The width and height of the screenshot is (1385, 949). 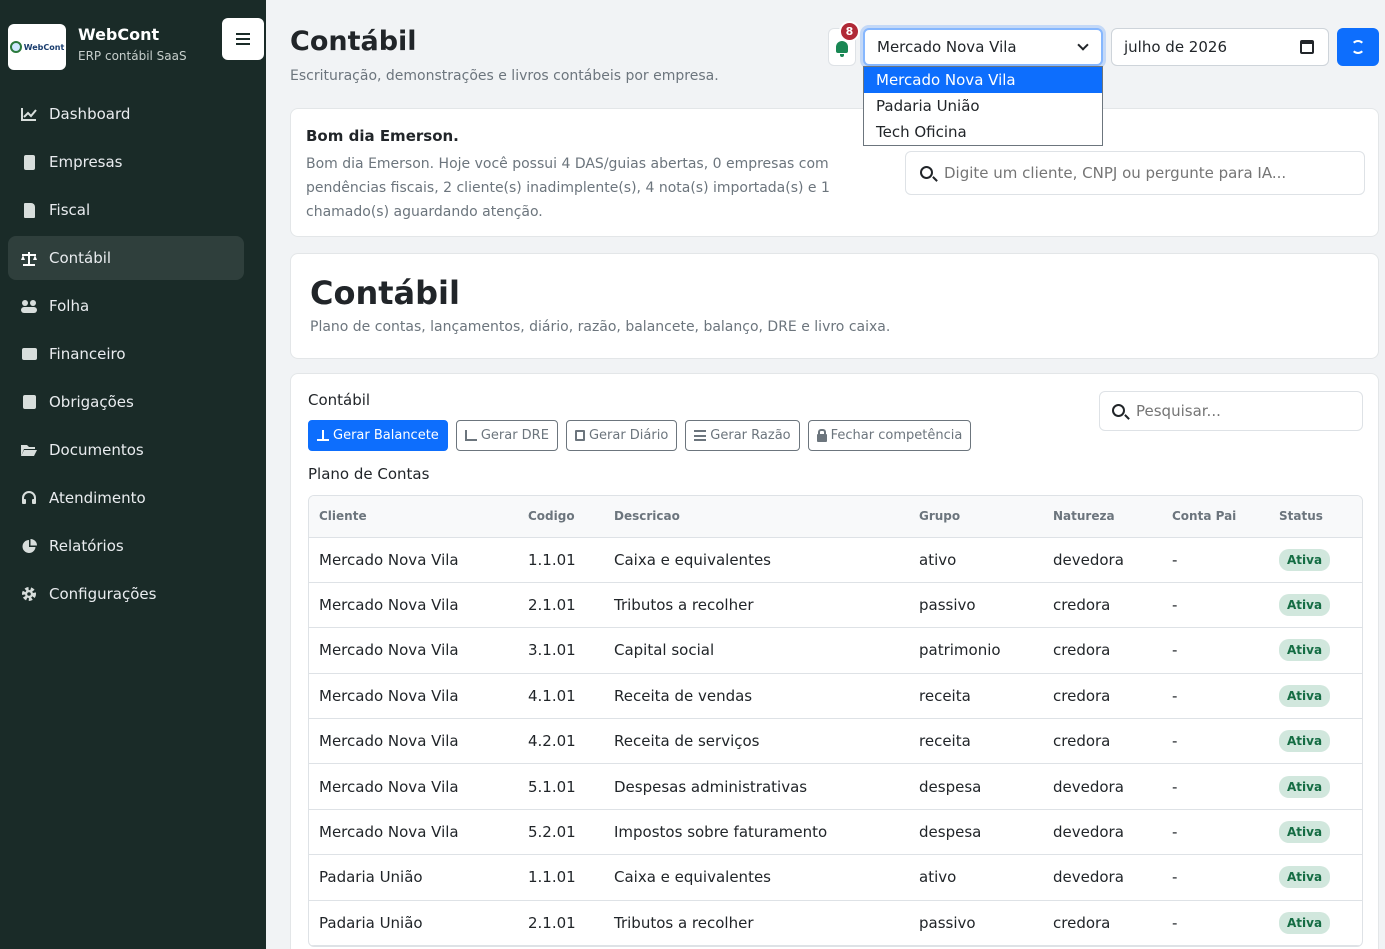 What do you see at coordinates (561, 741) in the screenshot?
I see `cell-codigo: 4.2.01` at bounding box center [561, 741].